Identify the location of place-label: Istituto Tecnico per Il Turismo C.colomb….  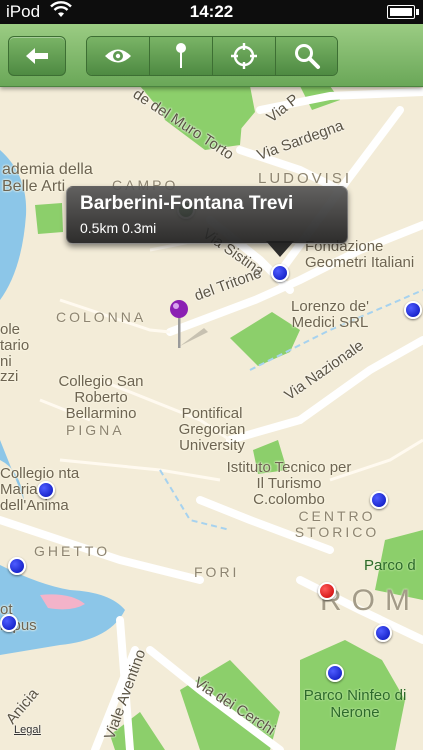
(289, 483).